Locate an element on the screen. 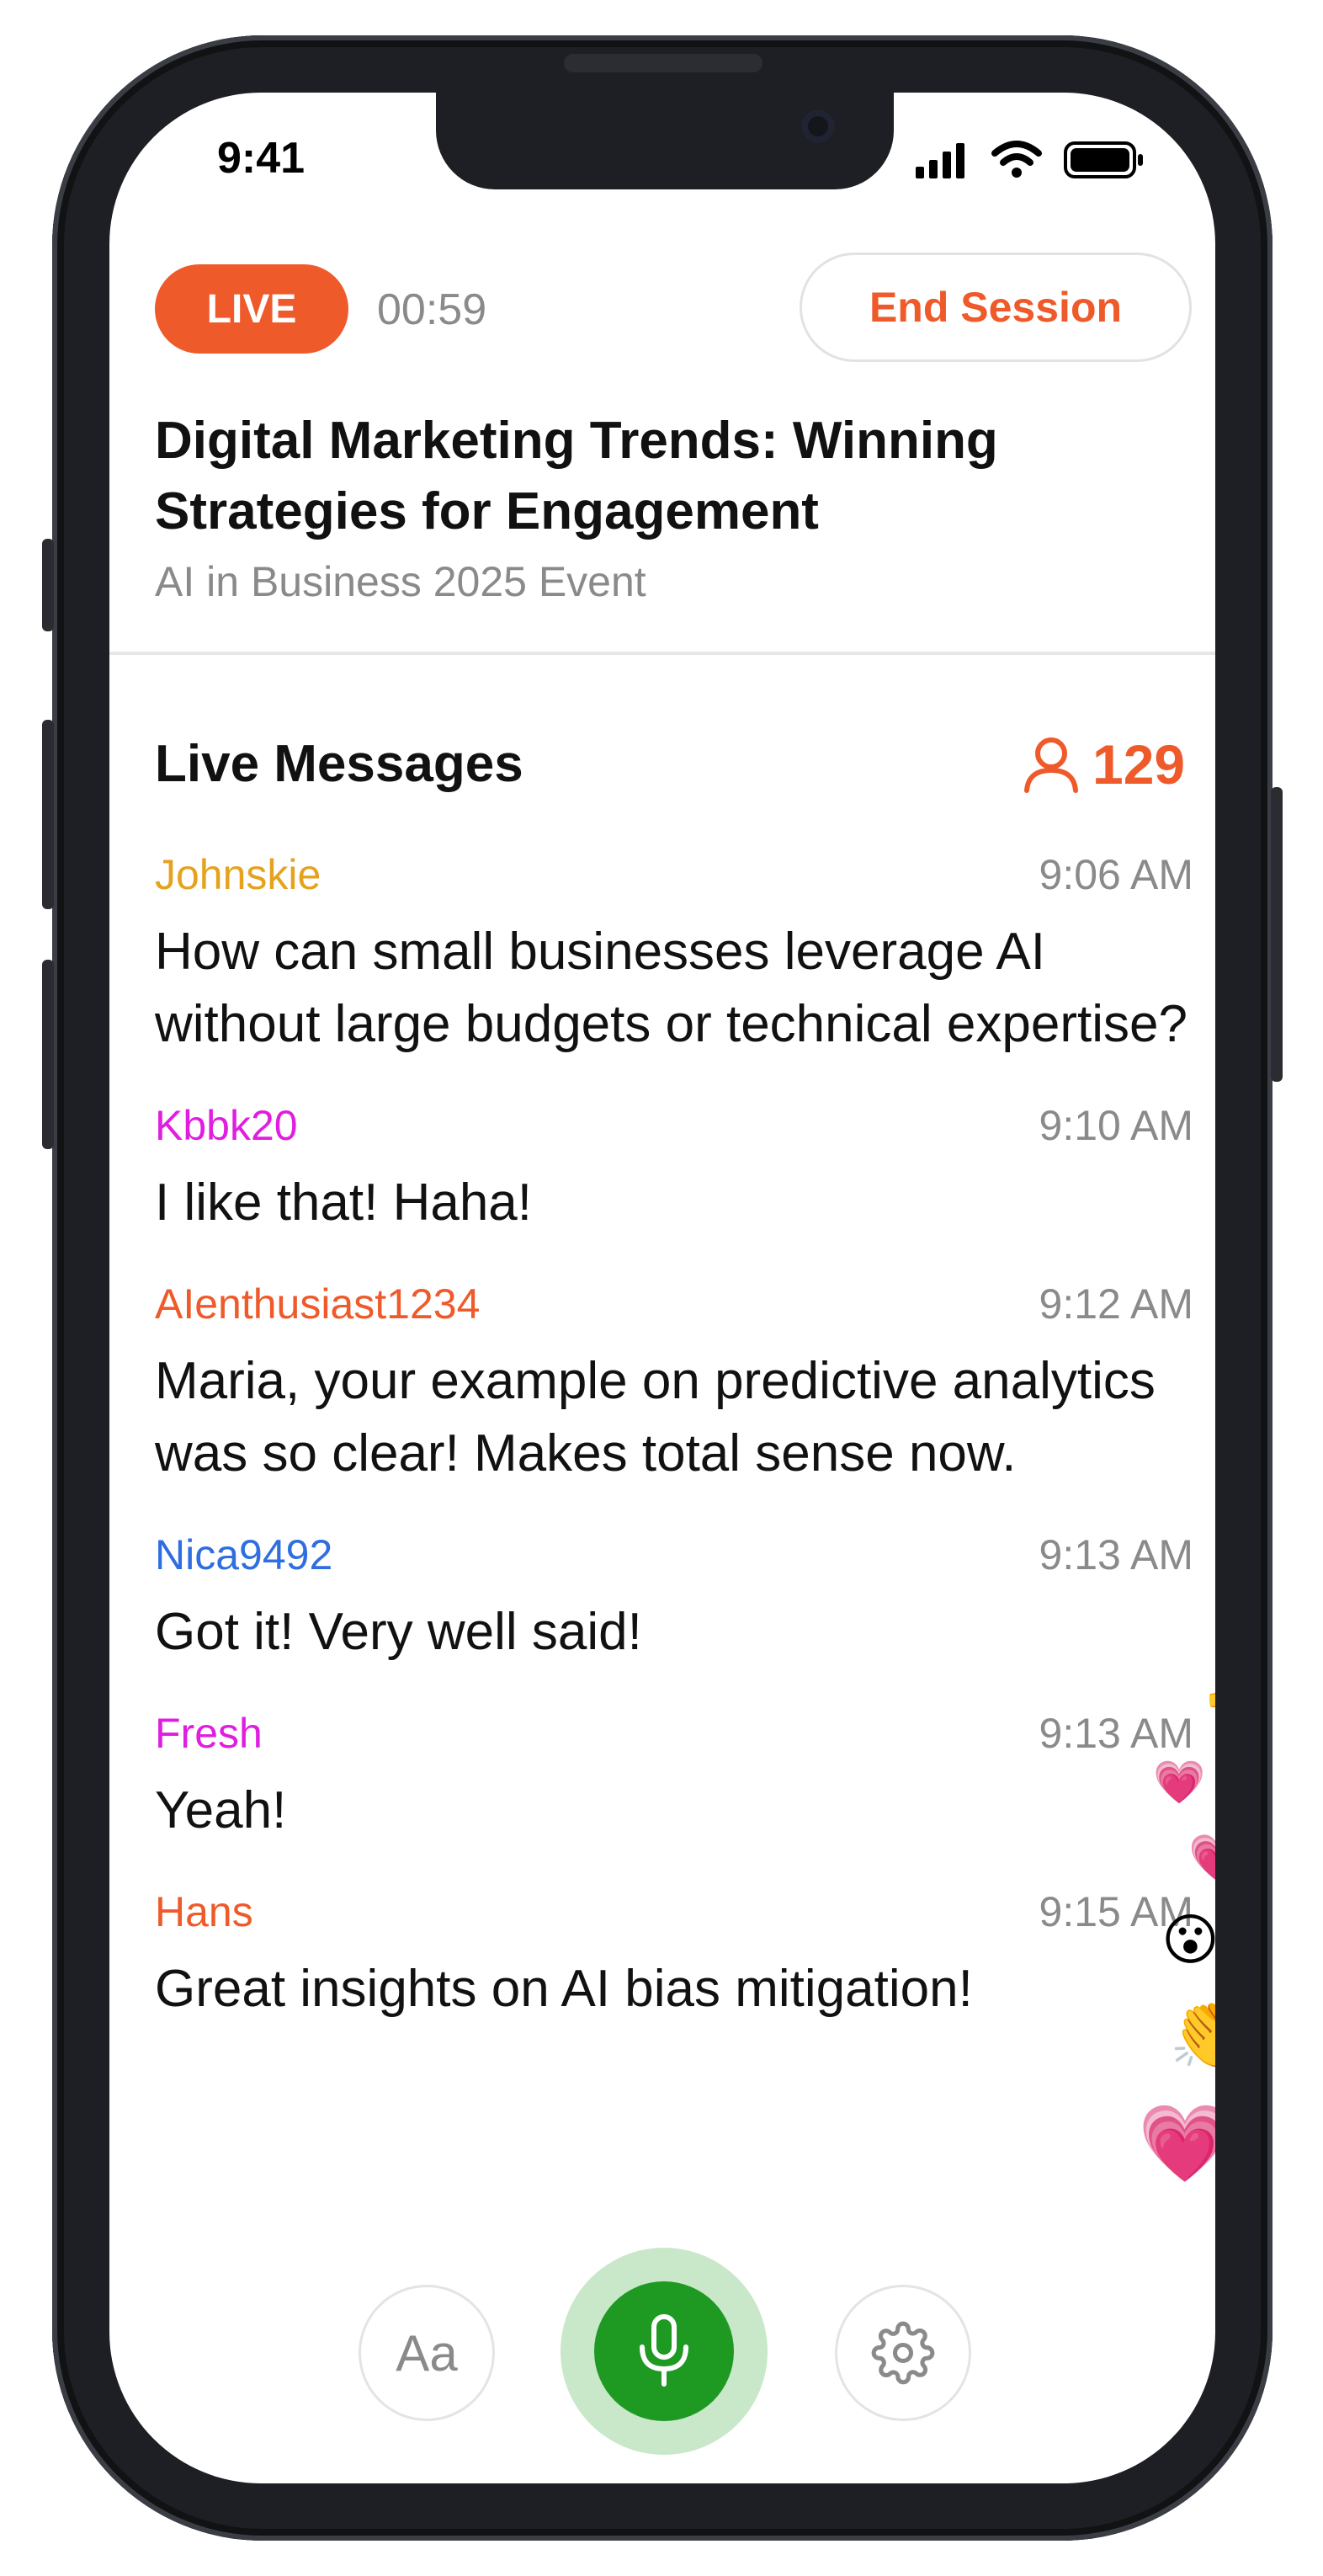  wifi-icon is located at coordinates (1017, 159).